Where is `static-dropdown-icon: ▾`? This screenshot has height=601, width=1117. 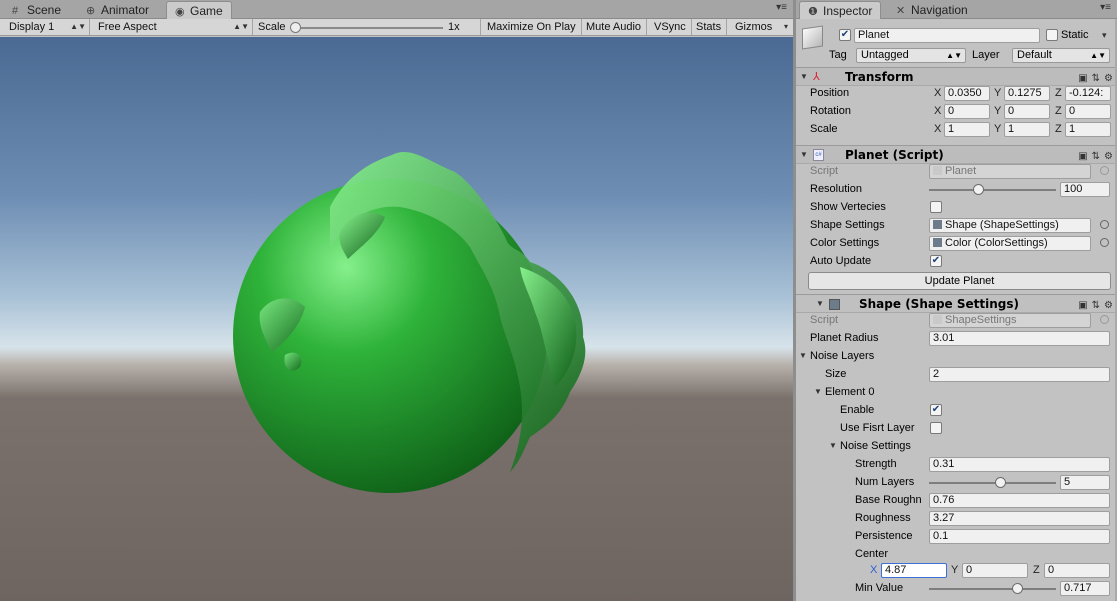
static-dropdown-icon: ▾ is located at coordinates (1104, 35).